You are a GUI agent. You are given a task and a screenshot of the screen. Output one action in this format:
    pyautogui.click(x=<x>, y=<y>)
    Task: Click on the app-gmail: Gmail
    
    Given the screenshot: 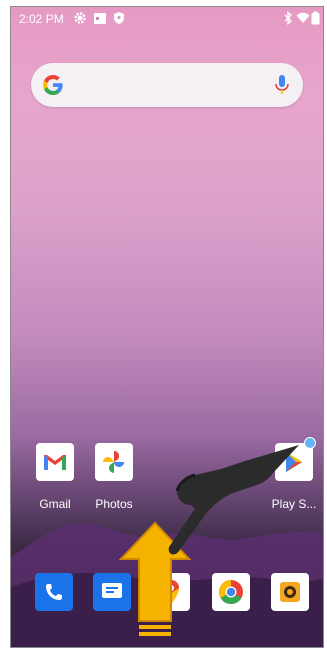 What is the action you would take?
    pyautogui.click(x=55, y=477)
    